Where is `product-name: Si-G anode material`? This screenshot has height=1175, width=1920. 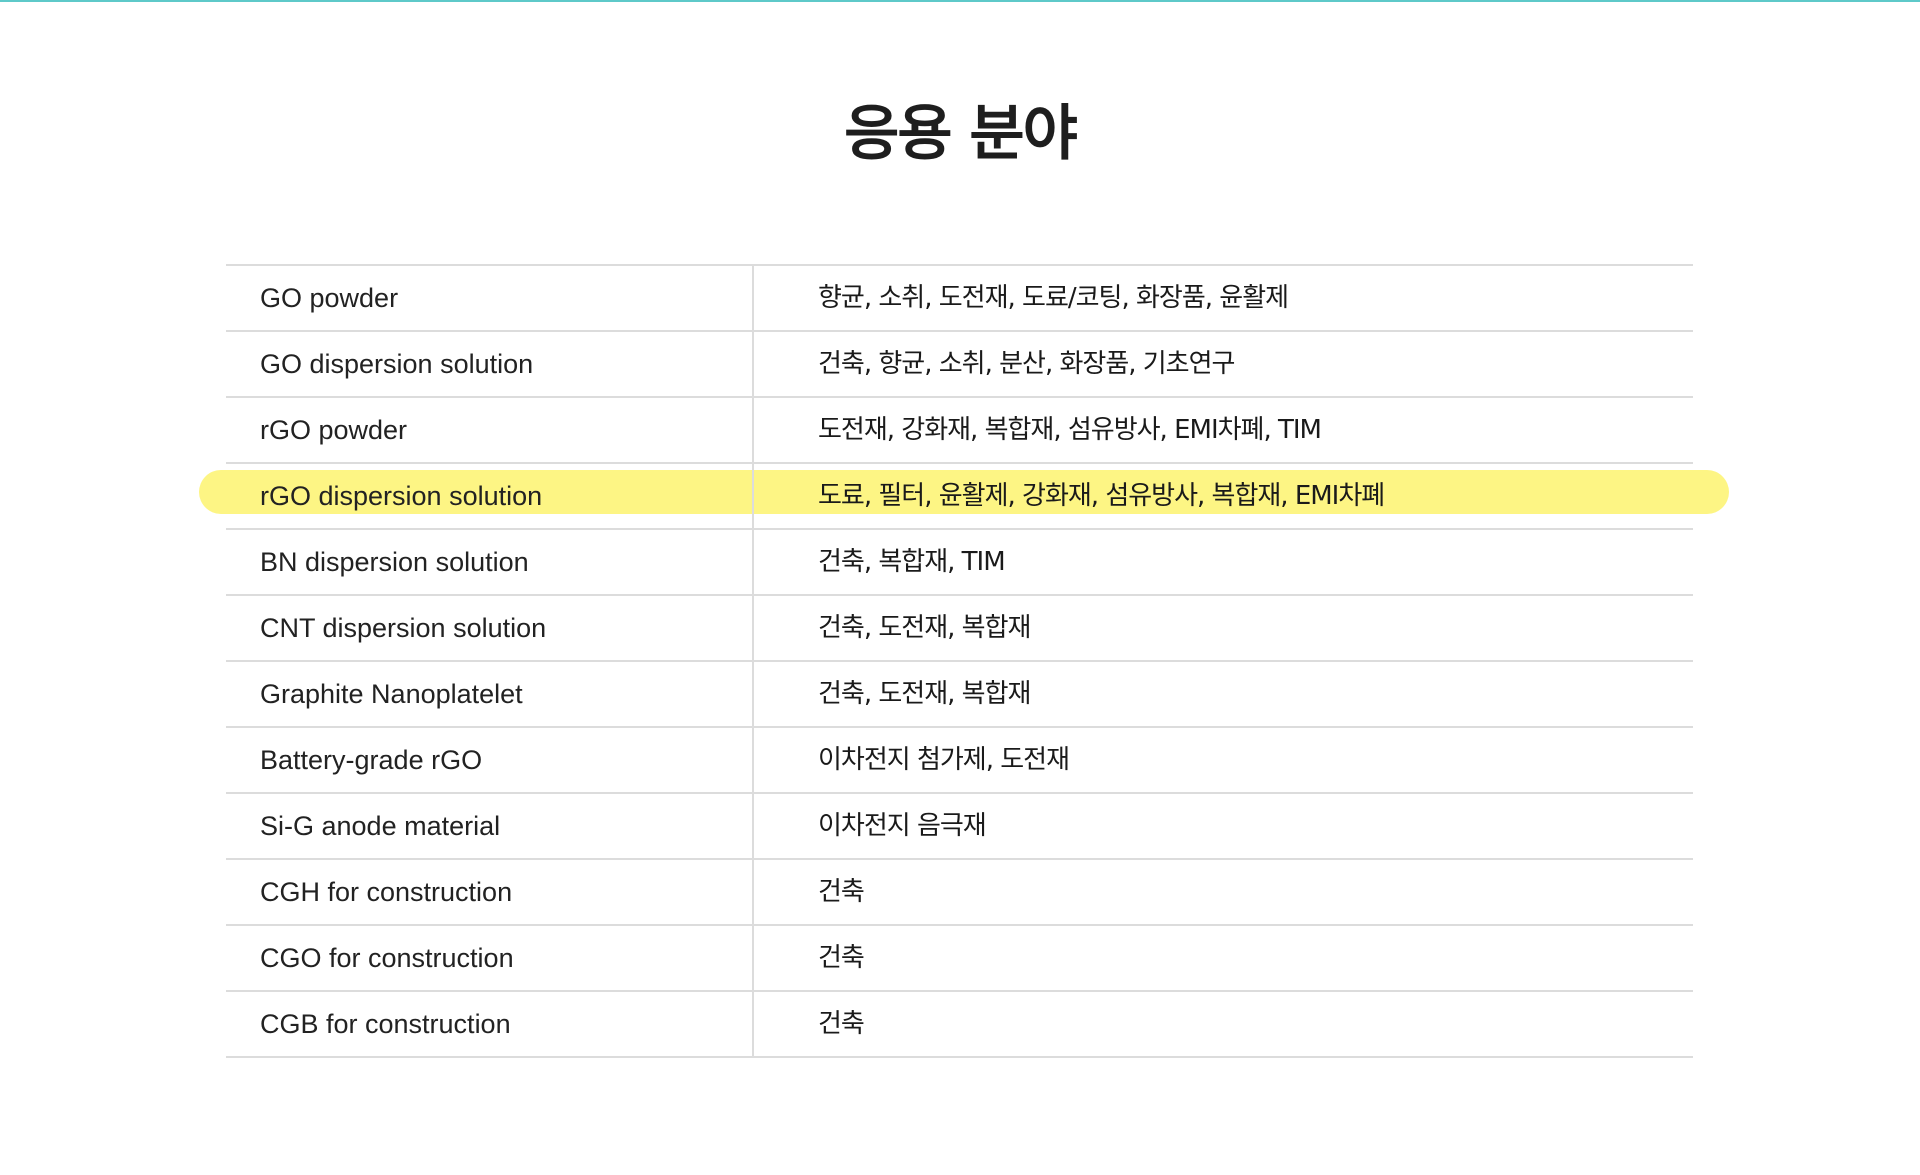 product-name: Si-G anode material is located at coordinates (490, 825).